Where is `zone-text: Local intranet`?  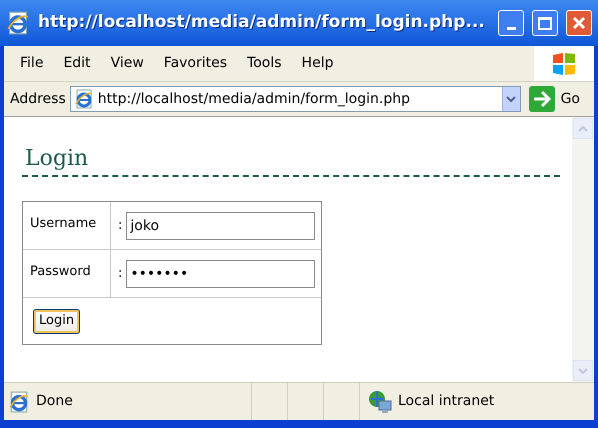 zone-text: Local intranet is located at coordinates (446, 401).